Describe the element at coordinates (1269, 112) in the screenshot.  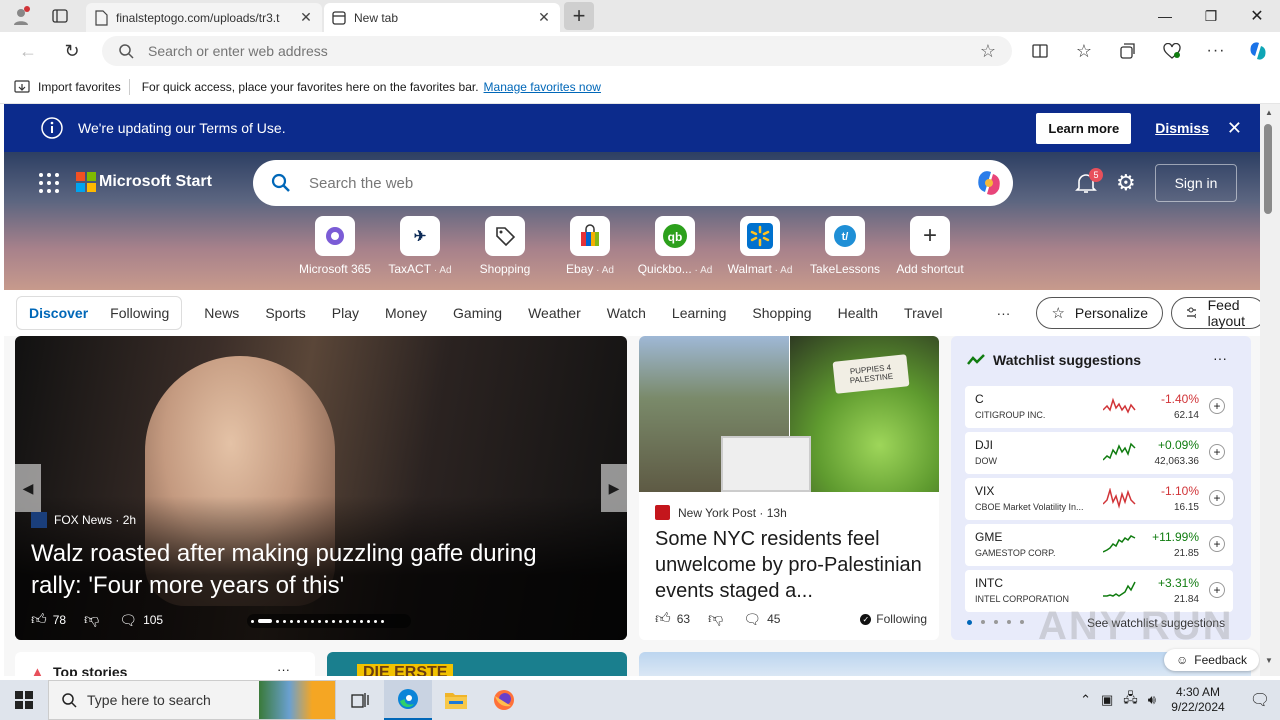
I see `scroll-up-icon: ▲` at that location.